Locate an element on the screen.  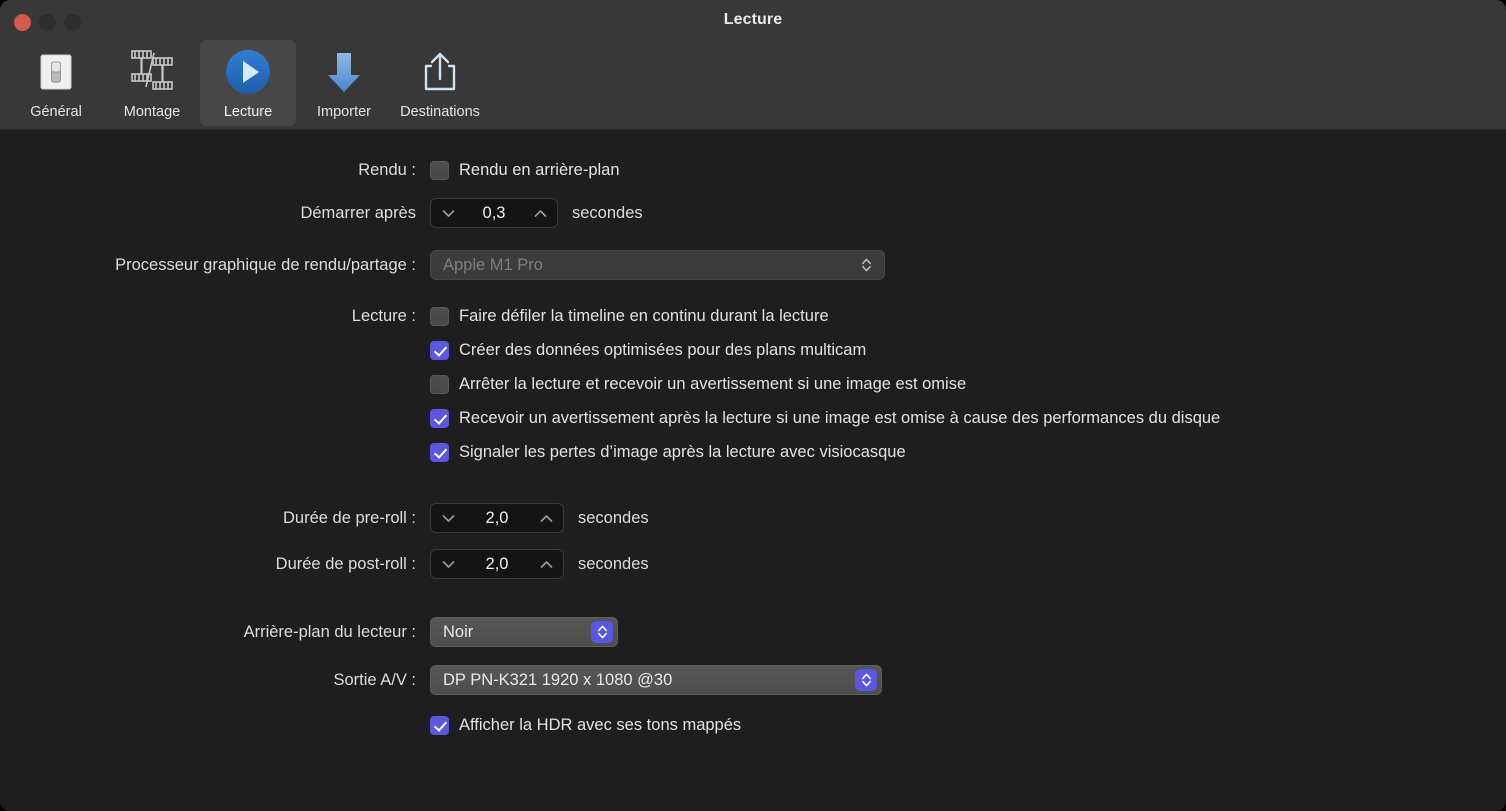
toolbar-item-lecture: Lecture is located at coordinates (248, 83).